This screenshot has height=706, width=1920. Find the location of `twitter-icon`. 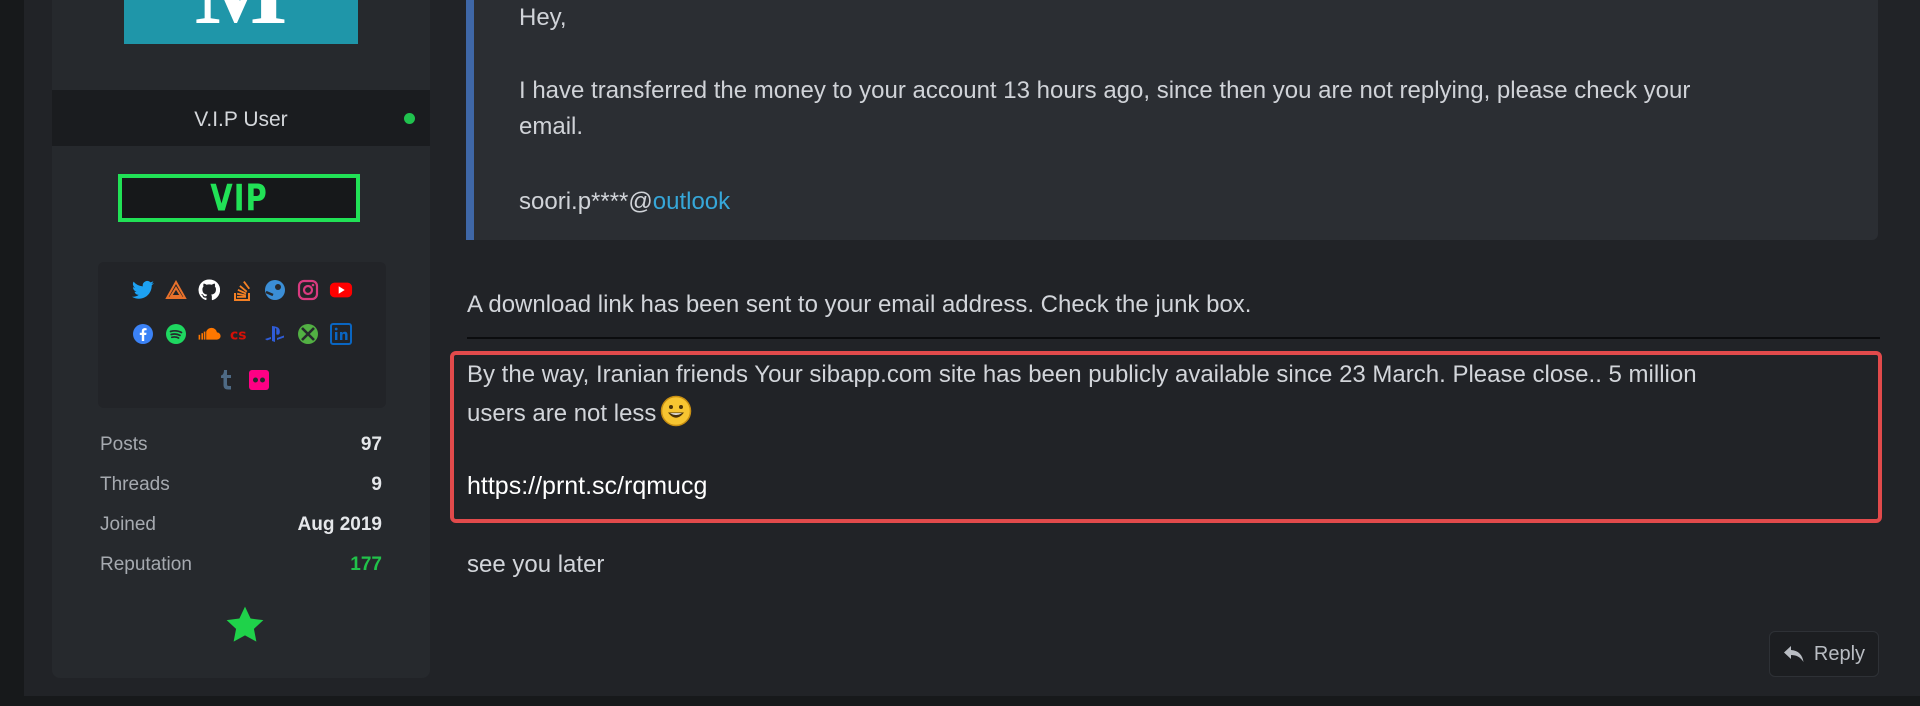

twitter-icon is located at coordinates (143, 290).